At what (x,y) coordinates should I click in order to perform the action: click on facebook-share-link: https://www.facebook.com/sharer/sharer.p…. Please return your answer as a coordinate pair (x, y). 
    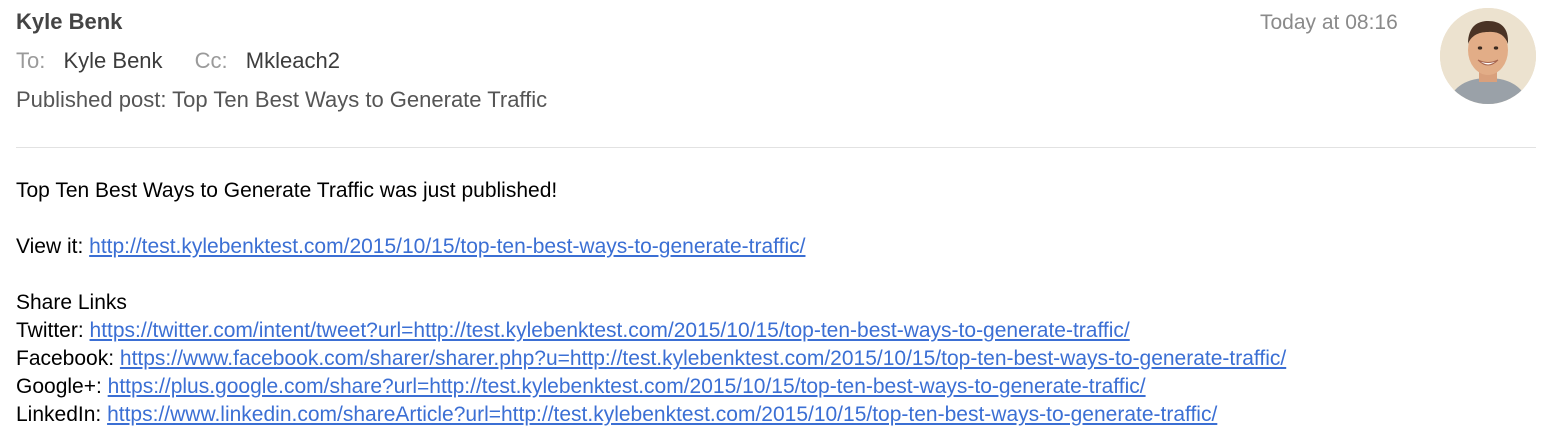
    Looking at the image, I should click on (703, 358).